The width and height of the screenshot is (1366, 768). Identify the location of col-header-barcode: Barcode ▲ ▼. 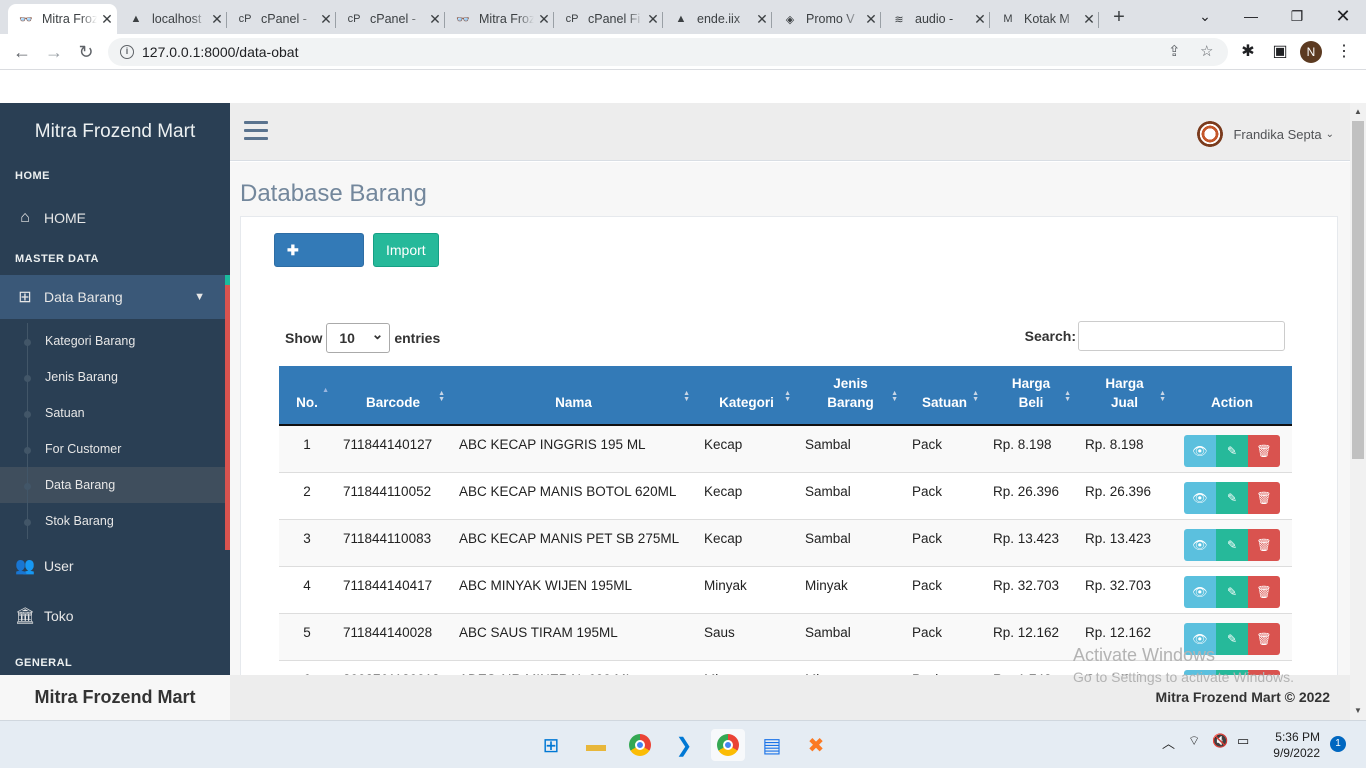
(393, 396).